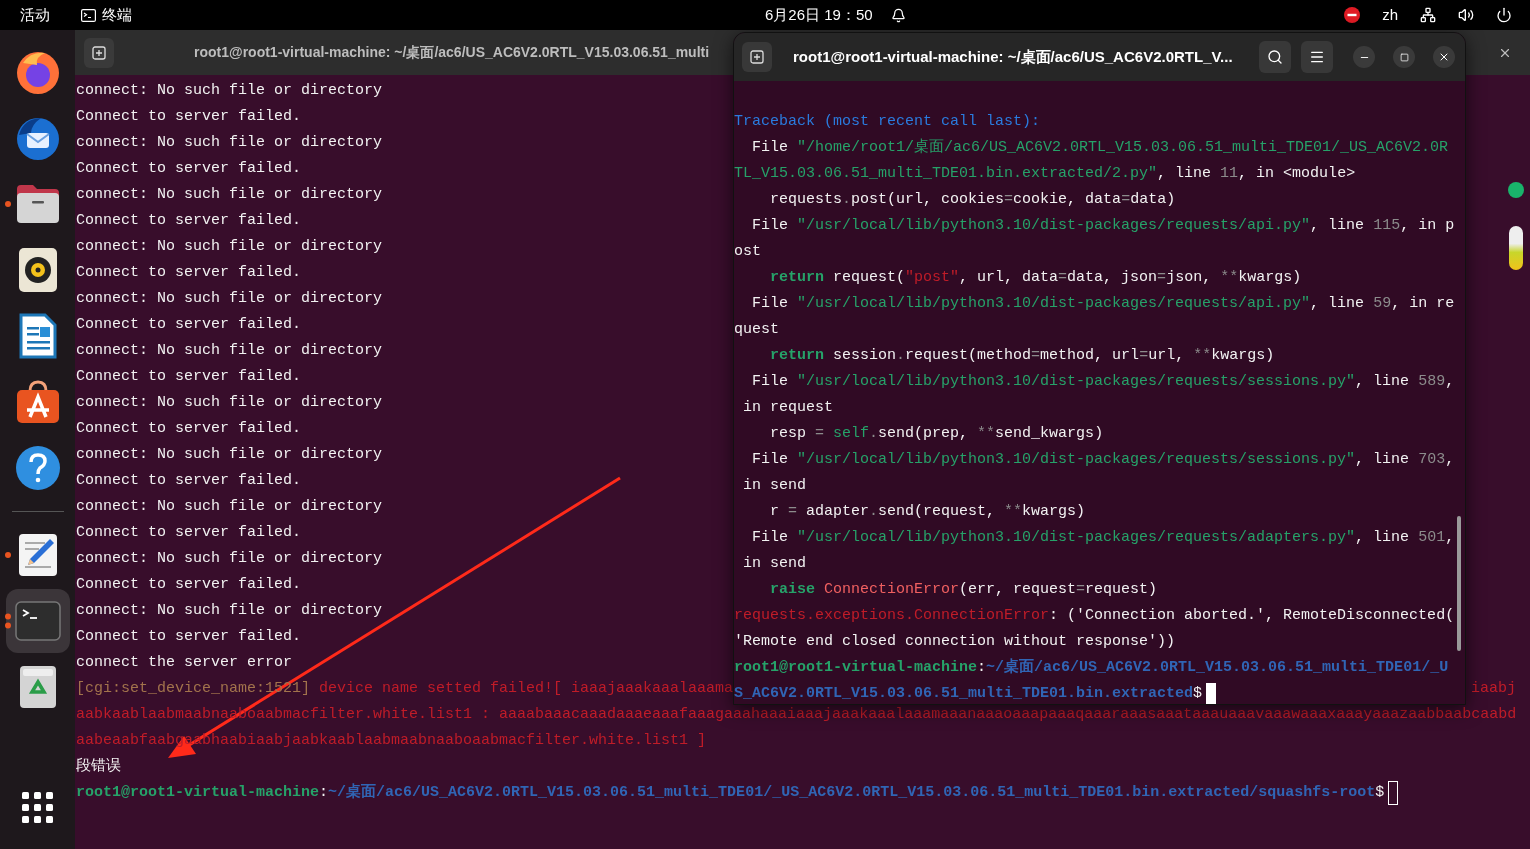 This screenshot has height=849, width=1530. I want to click on fox-globe-icon, so click(37, 72).